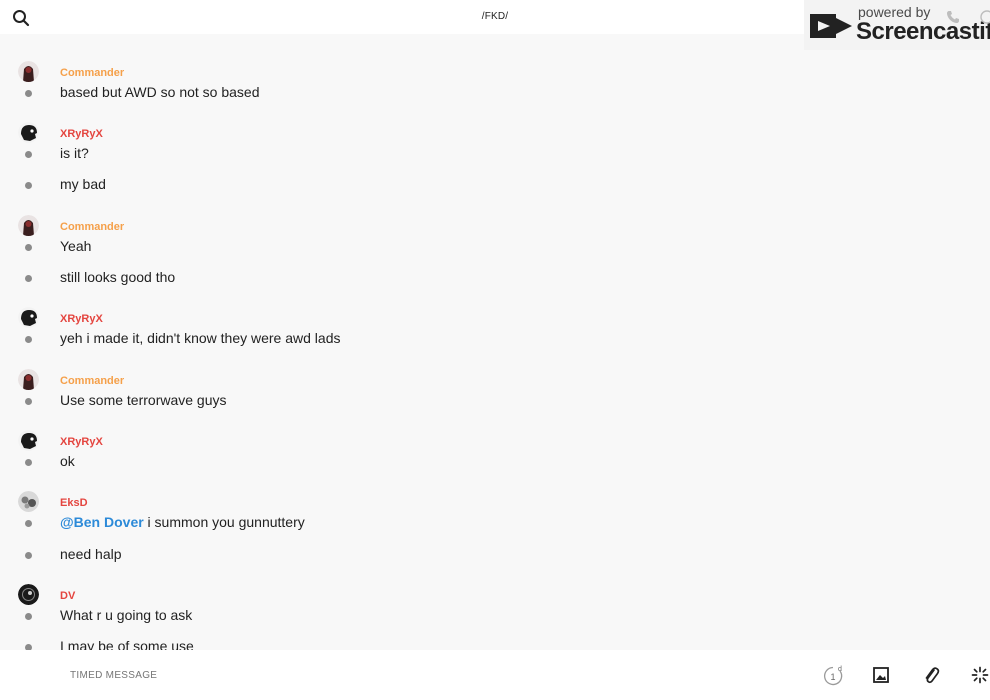  I want to click on info-icon, so click(985, 17).